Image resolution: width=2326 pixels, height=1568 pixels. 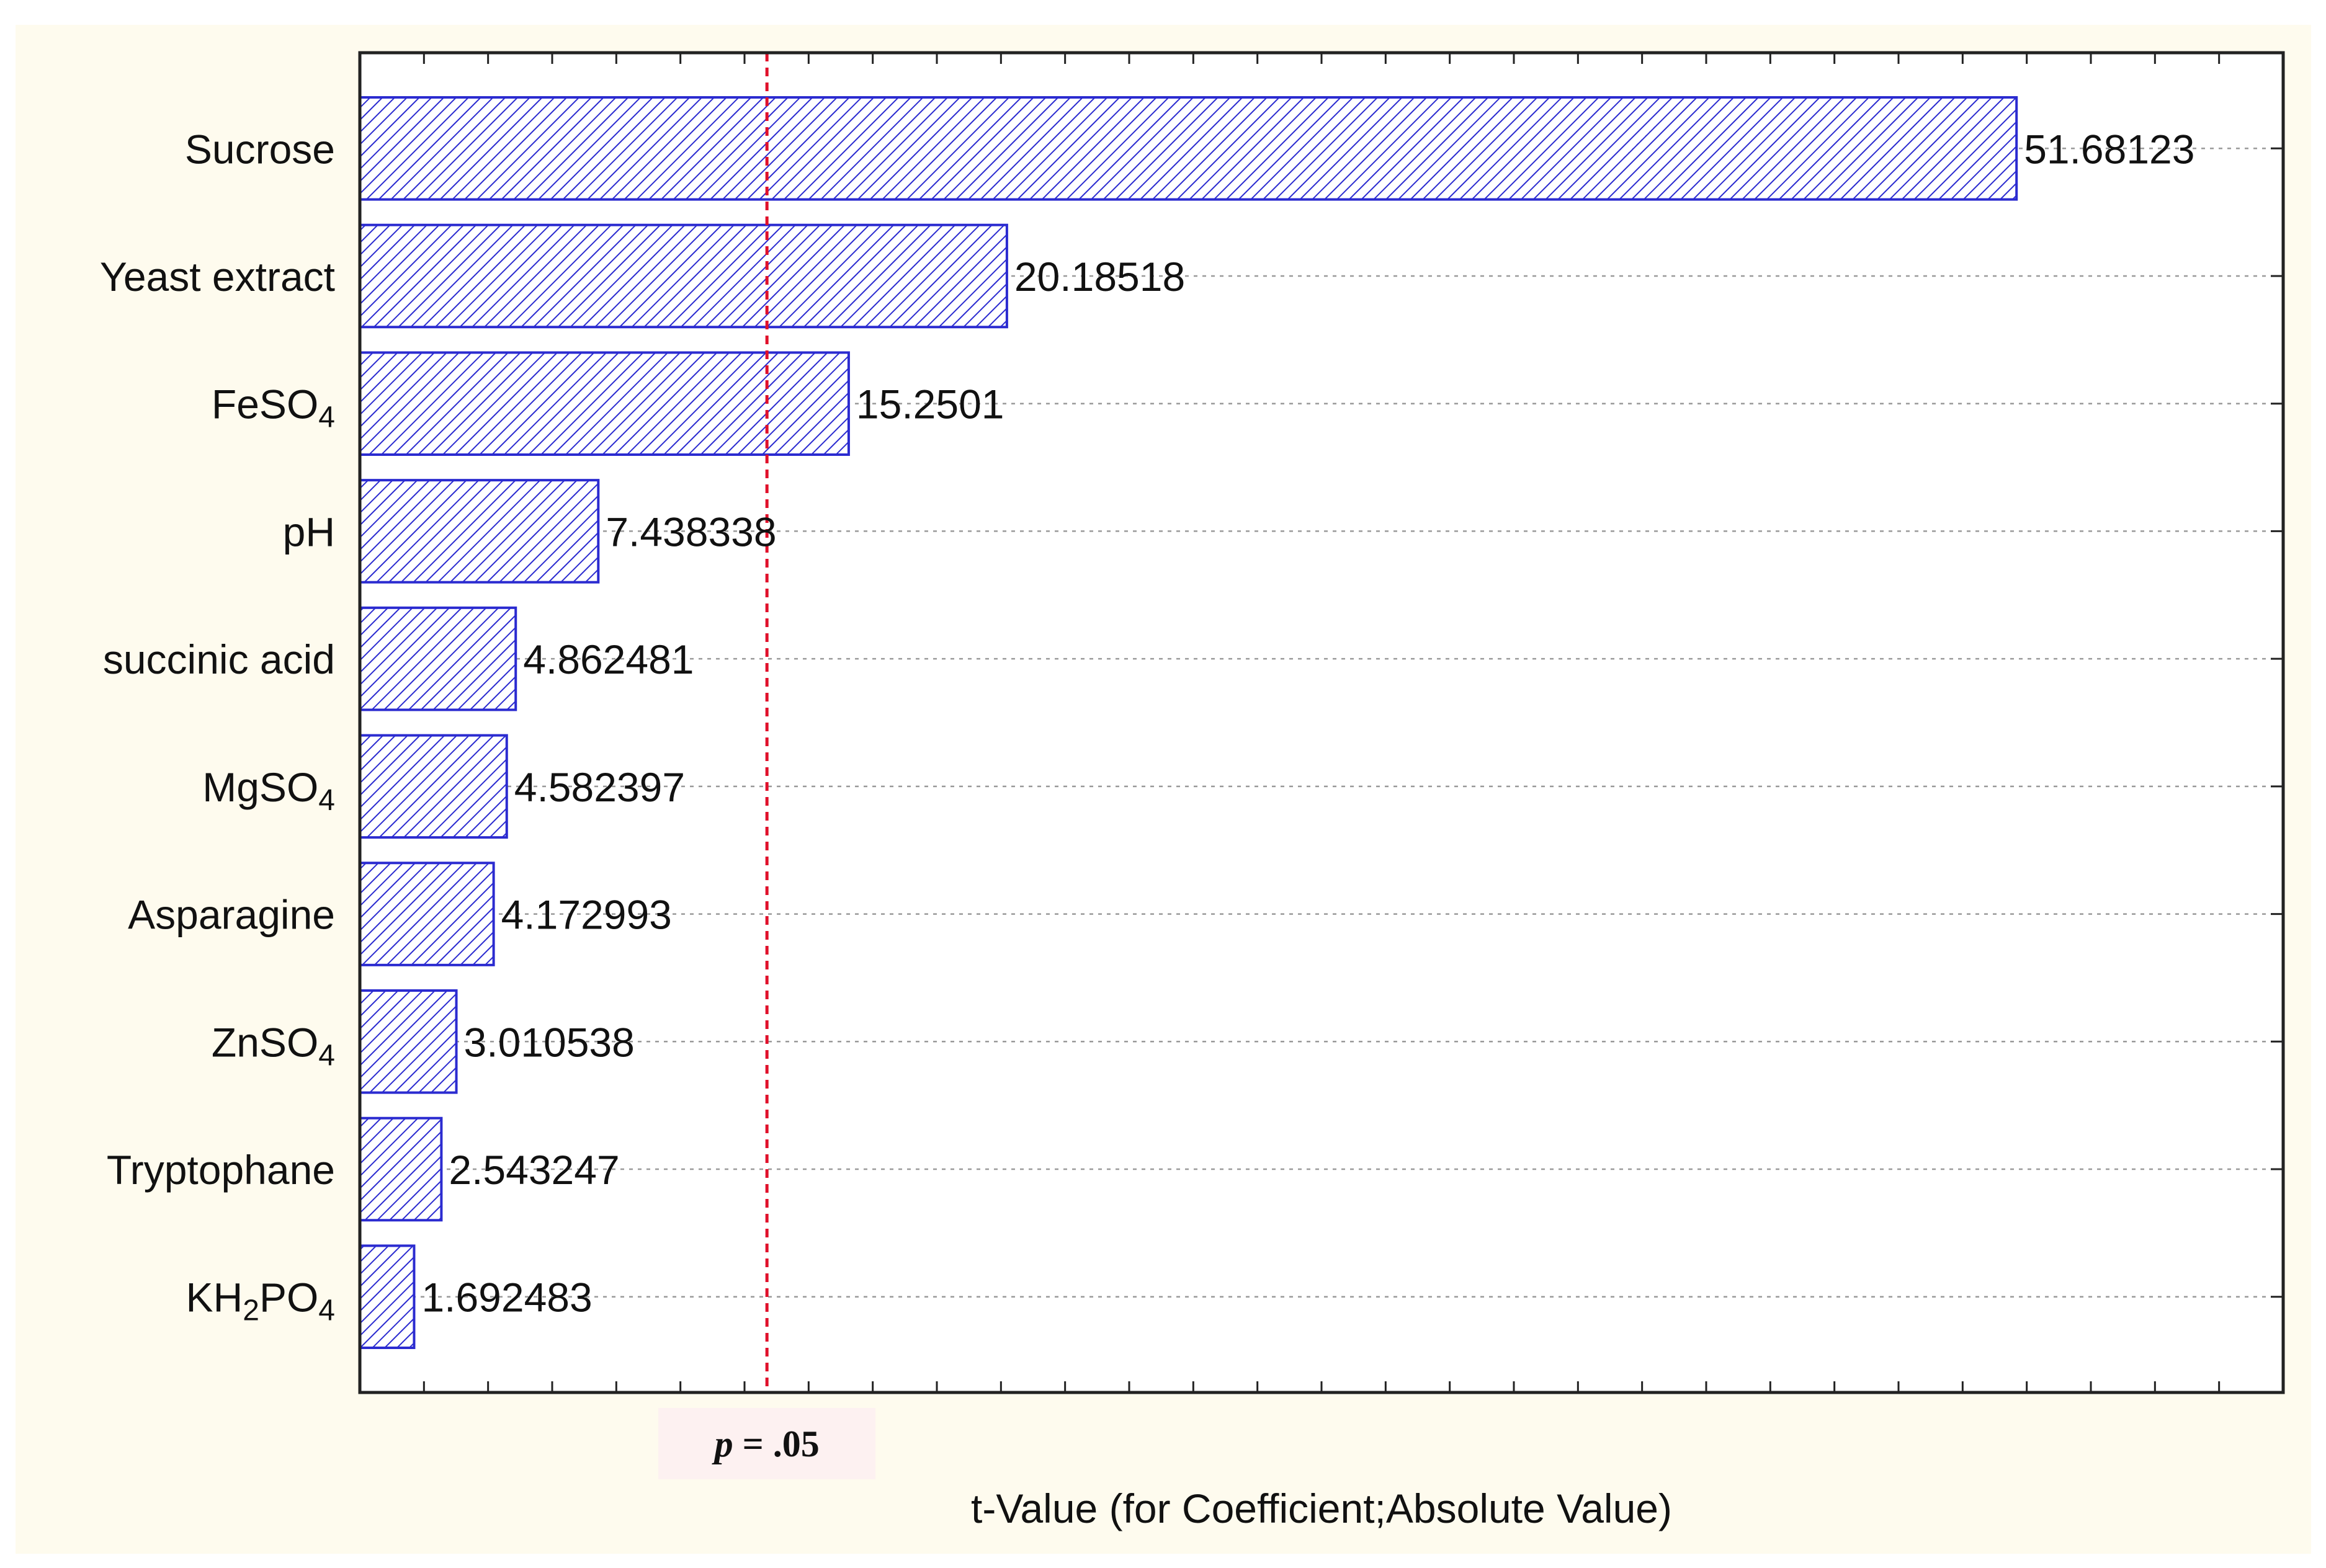 I want to click on bar-value-label: 4.862481, so click(x=608, y=659).